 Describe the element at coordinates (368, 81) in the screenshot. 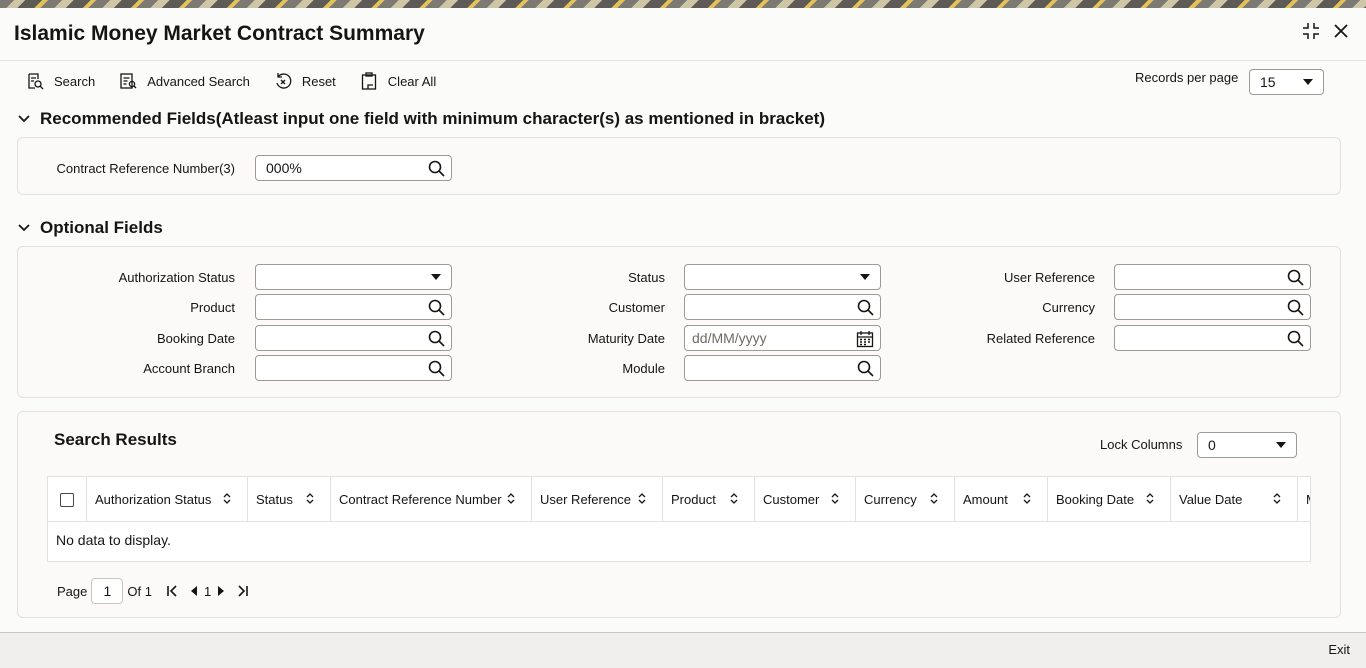

I see `clipboard-icon` at that location.